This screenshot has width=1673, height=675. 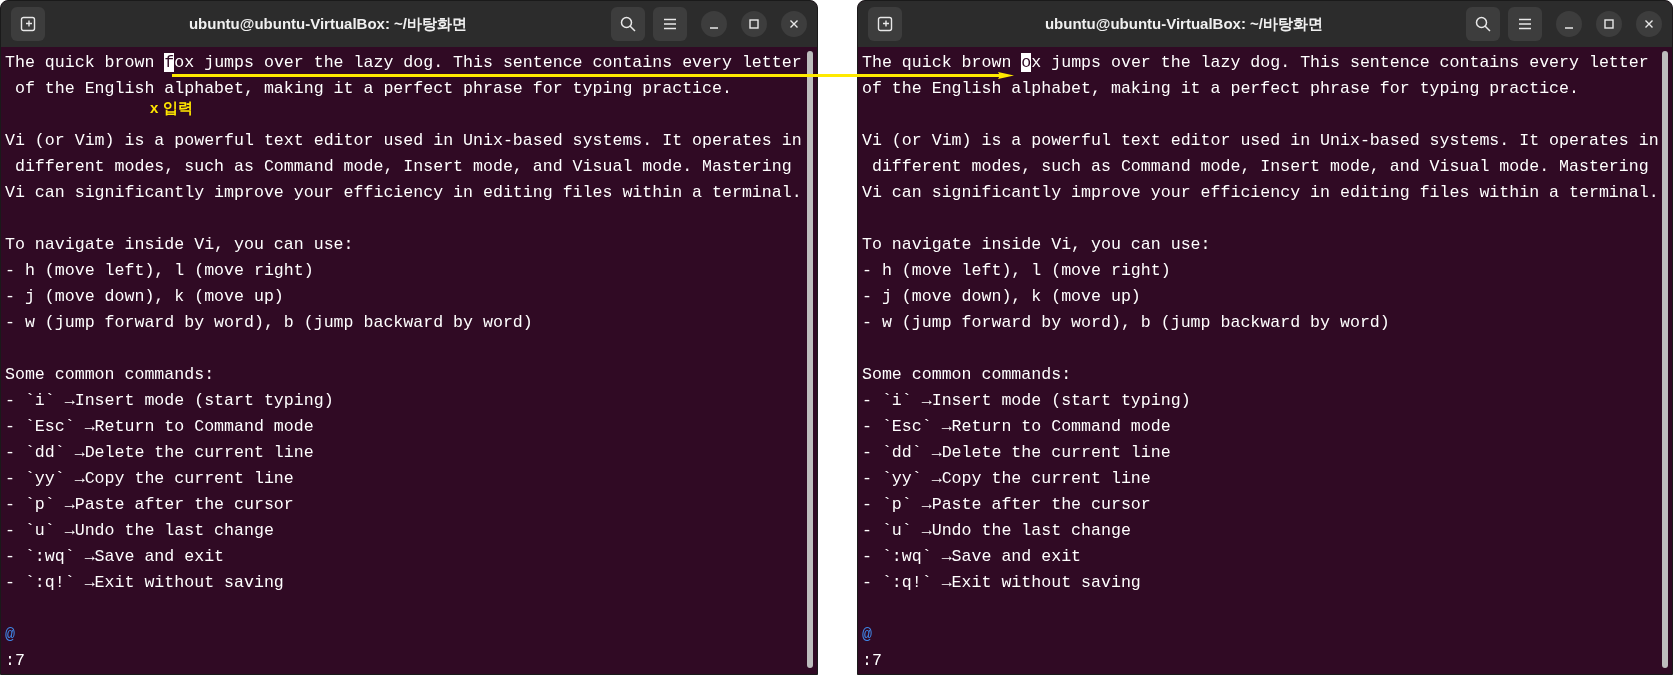 What do you see at coordinates (1255, 63) in the screenshot?
I see `text-line: The quick brown ox jumps over the lazy dog. This sentence contains every letter` at bounding box center [1255, 63].